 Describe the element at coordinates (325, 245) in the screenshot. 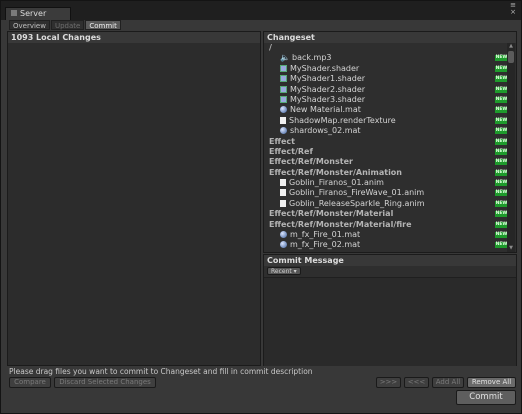

I see `changeset-row-label: m_fx_Fire_02.mat` at that location.